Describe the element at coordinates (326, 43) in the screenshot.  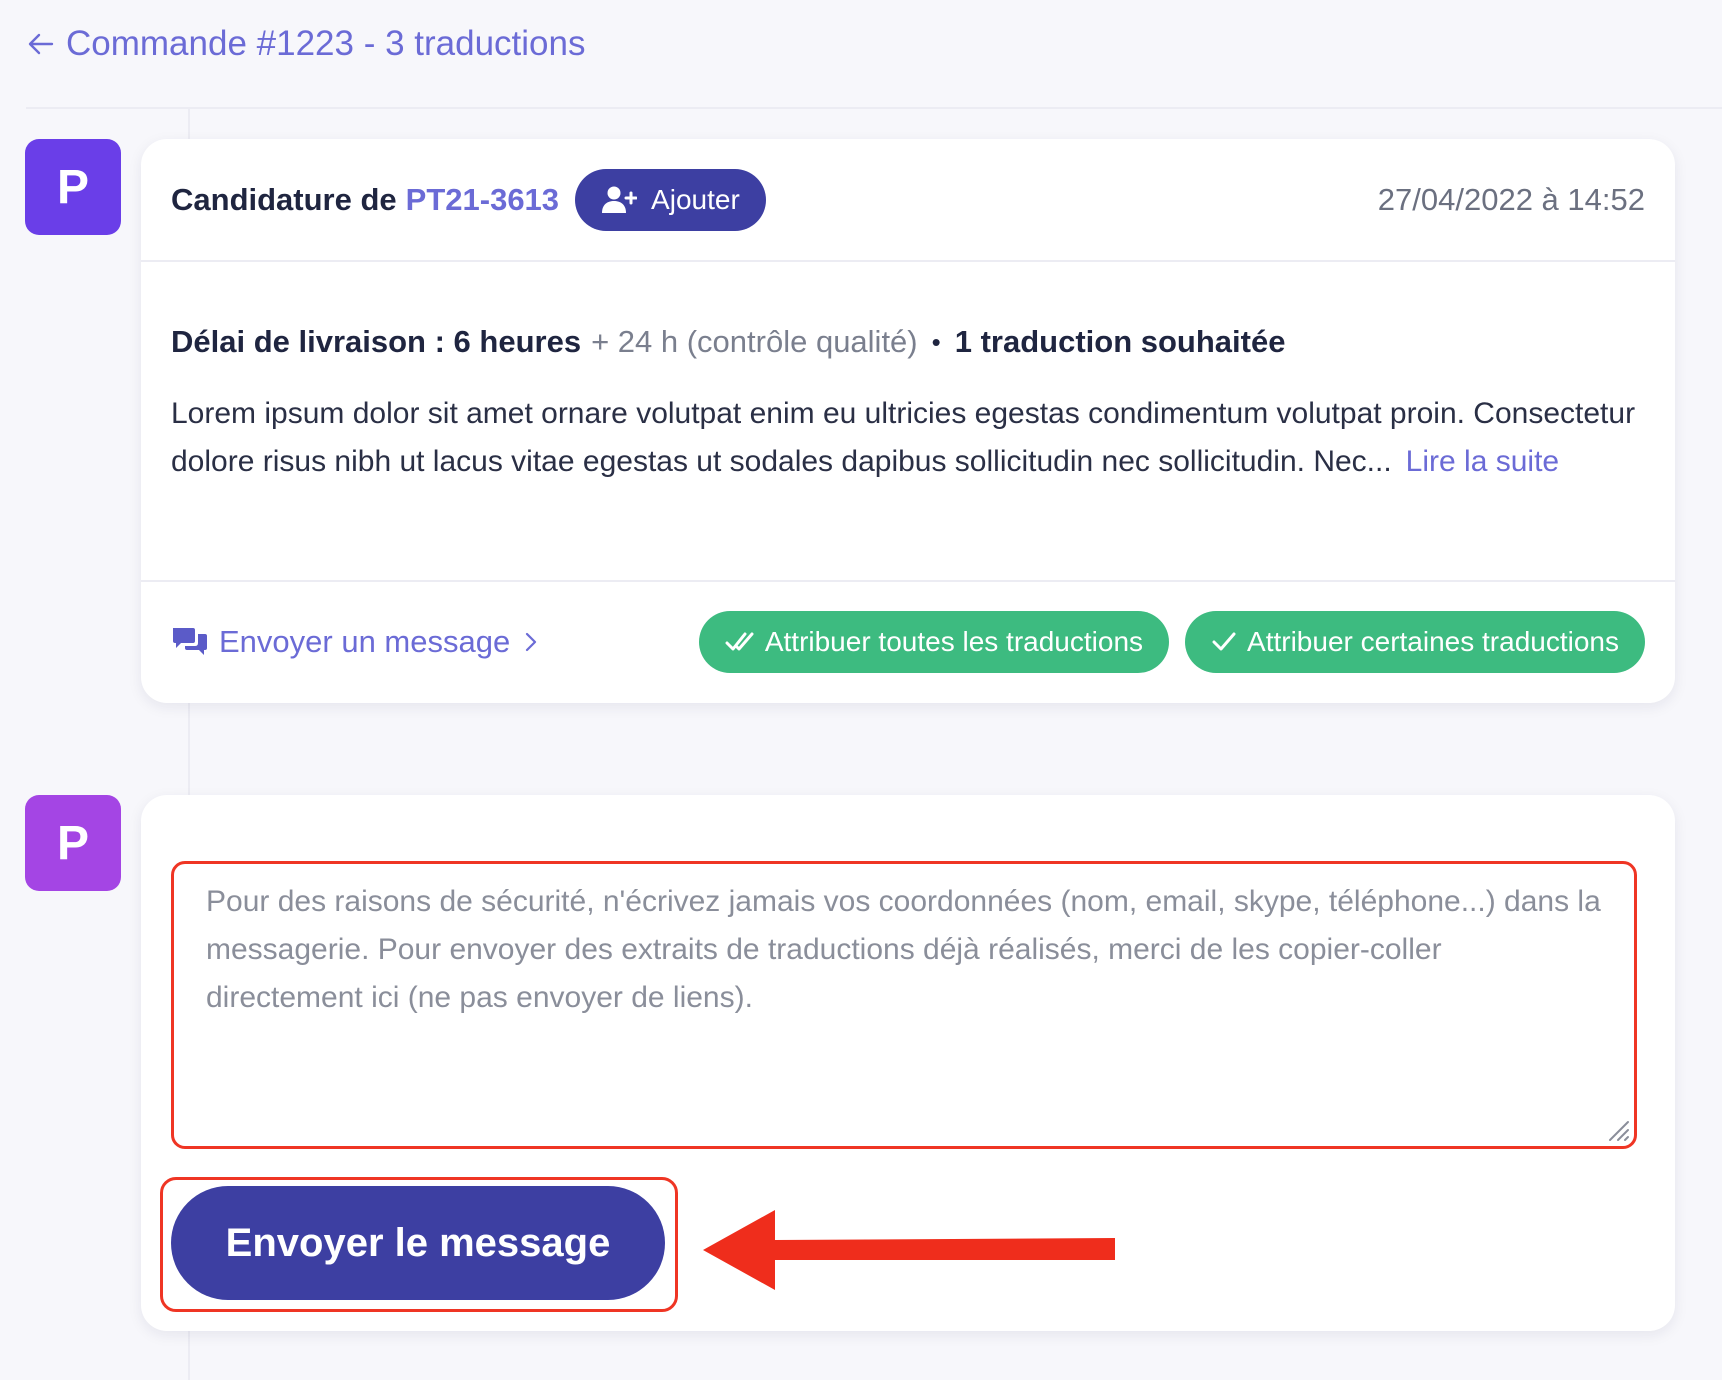
I see `back-link-label: Commande #1223 - 3 traductions` at that location.